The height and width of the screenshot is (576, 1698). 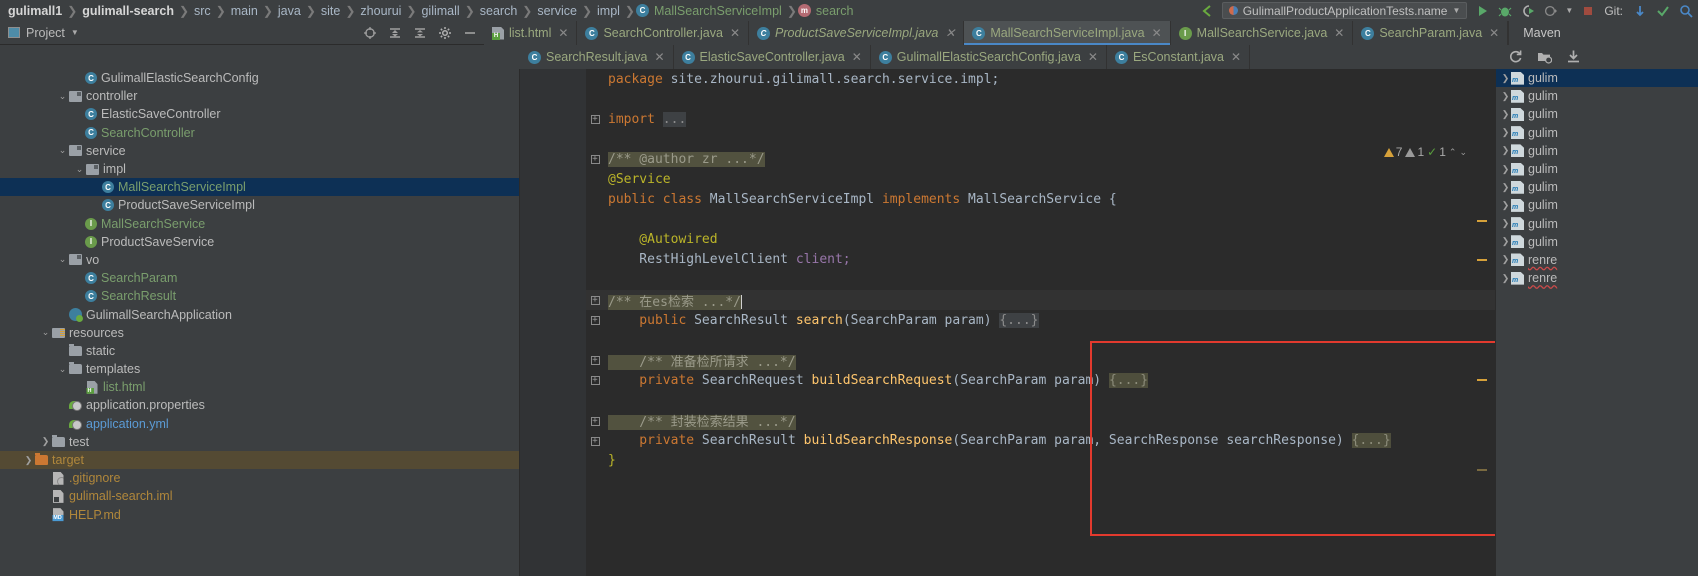 What do you see at coordinates (259, 187) in the screenshot?
I see `tree-node: ·C MallSearchServiceImpl` at bounding box center [259, 187].